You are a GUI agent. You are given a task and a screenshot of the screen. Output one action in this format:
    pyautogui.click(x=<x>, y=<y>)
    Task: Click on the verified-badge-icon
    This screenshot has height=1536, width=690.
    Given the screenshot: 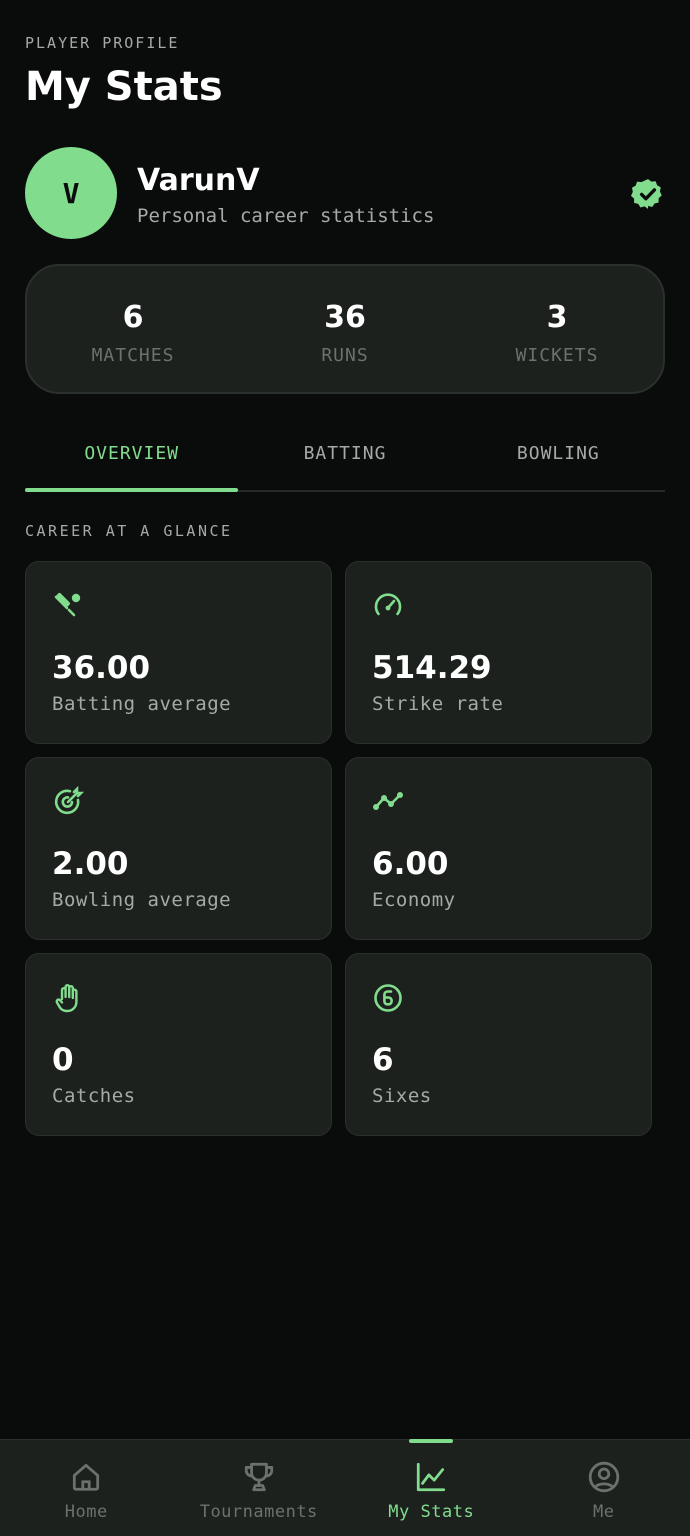 What is the action you would take?
    pyautogui.click(x=646, y=194)
    